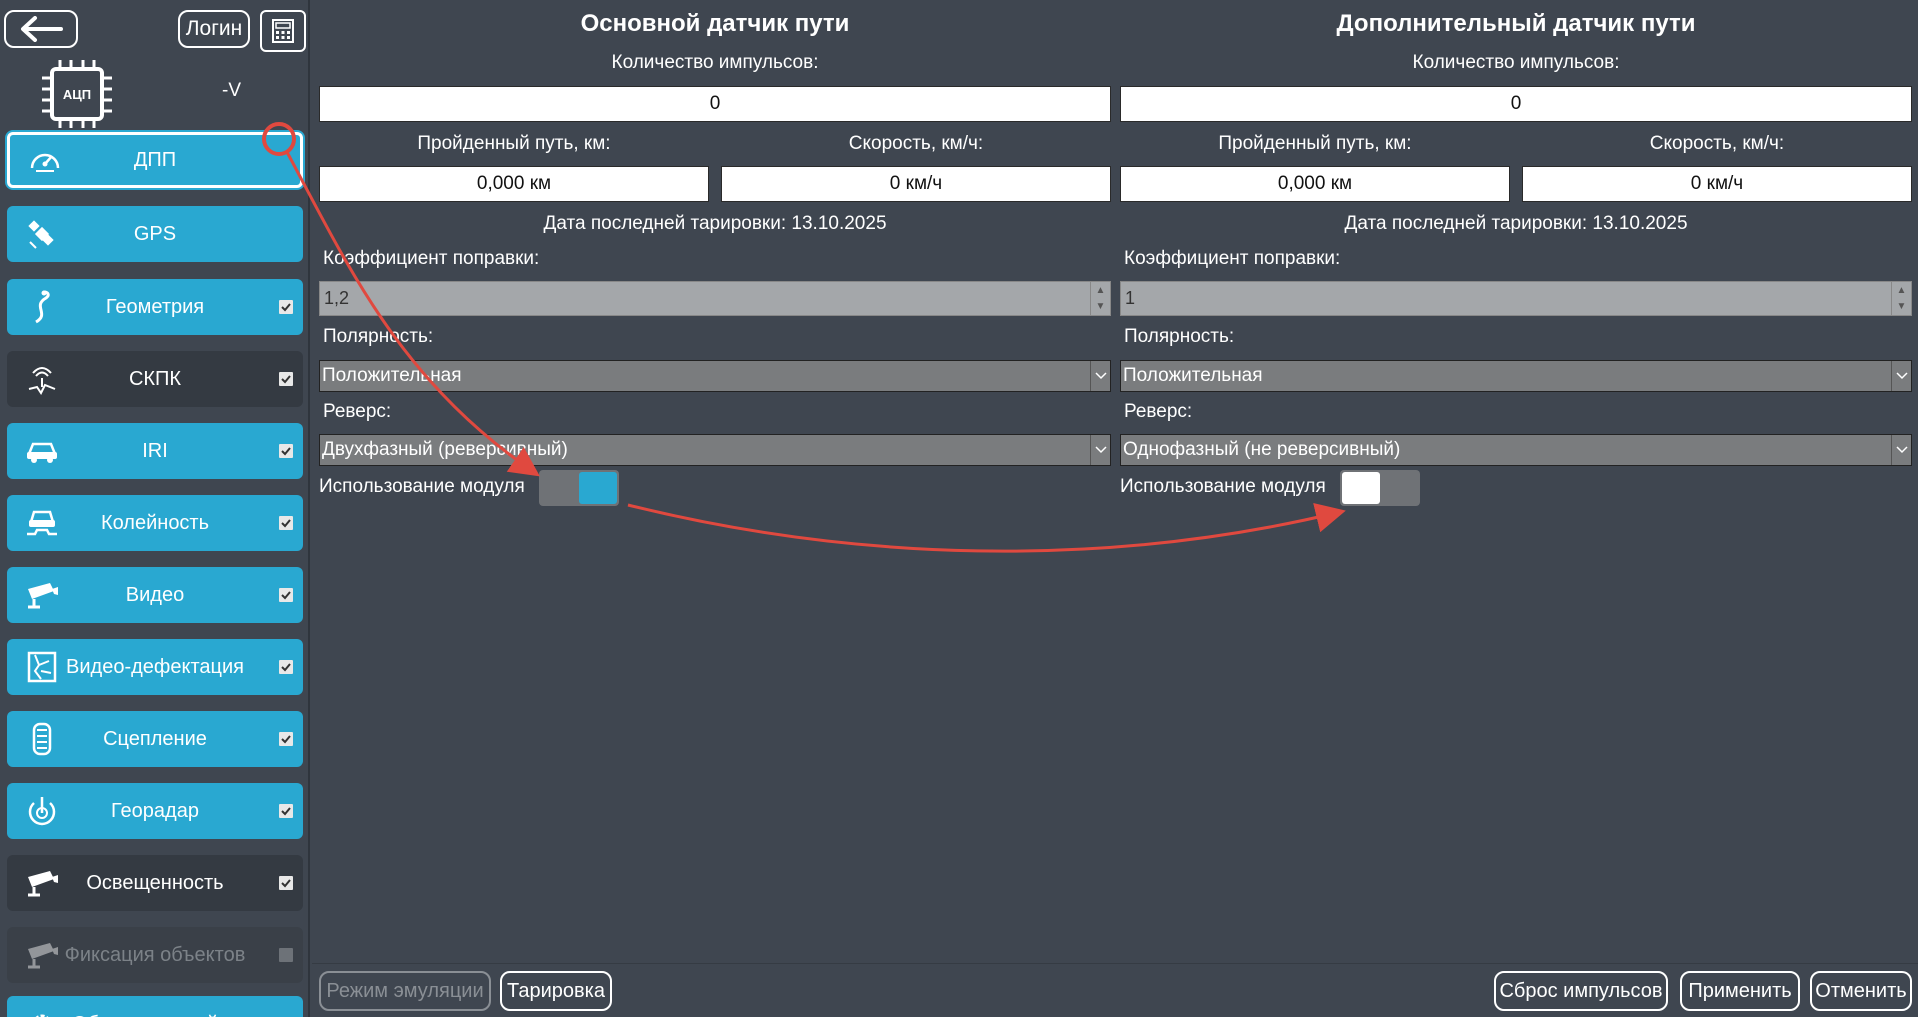  I want to click on sidebar-item-9: Георадар, so click(155, 811).